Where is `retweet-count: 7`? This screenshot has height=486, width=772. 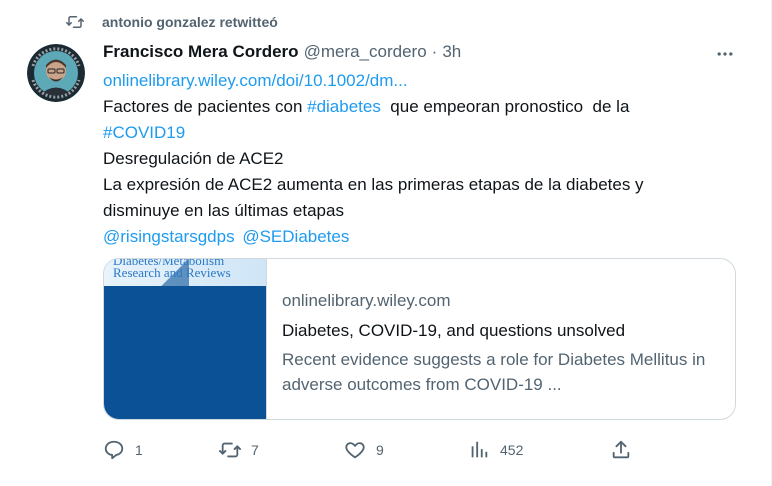 retweet-count: 7 is located at coordinates (255, 450).